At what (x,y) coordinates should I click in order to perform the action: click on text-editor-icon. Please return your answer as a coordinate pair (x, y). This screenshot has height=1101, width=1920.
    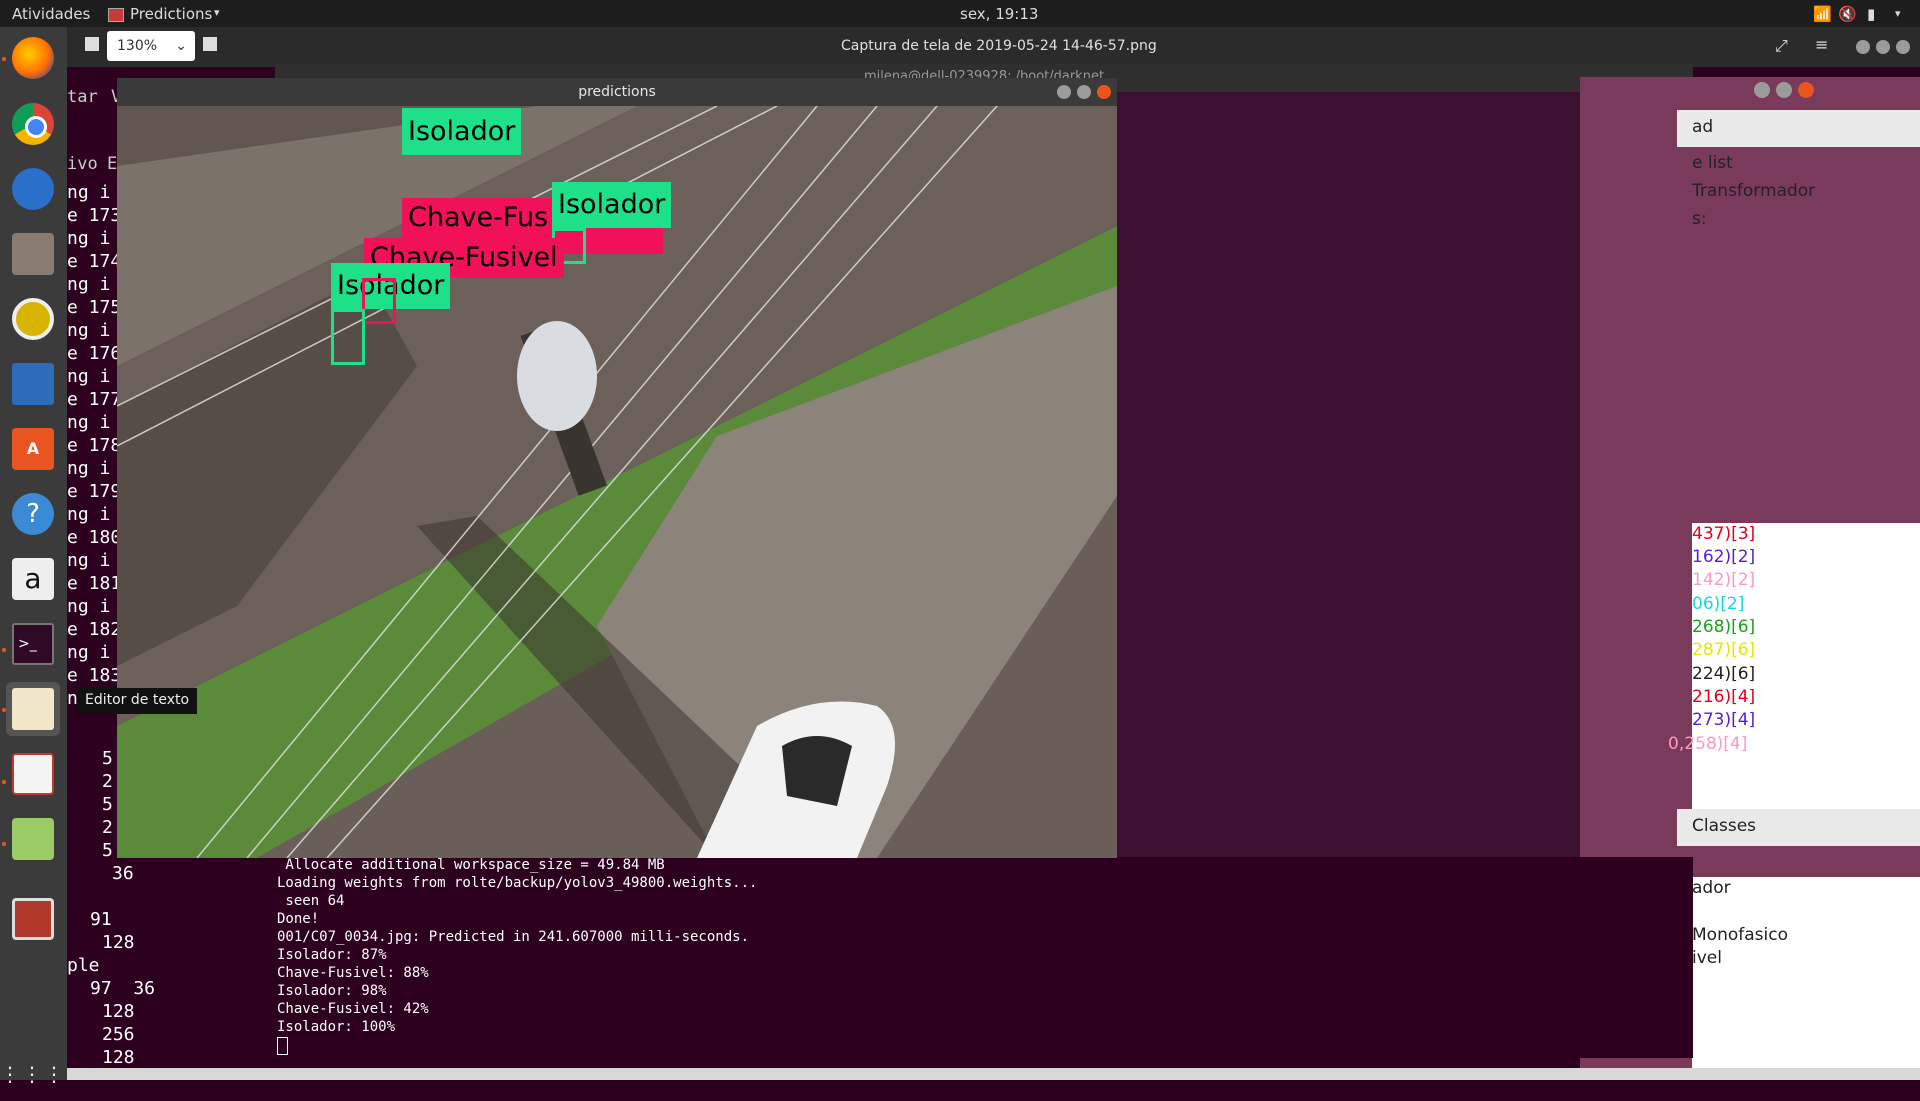
    Looking at the image, I should click on (33, 709).